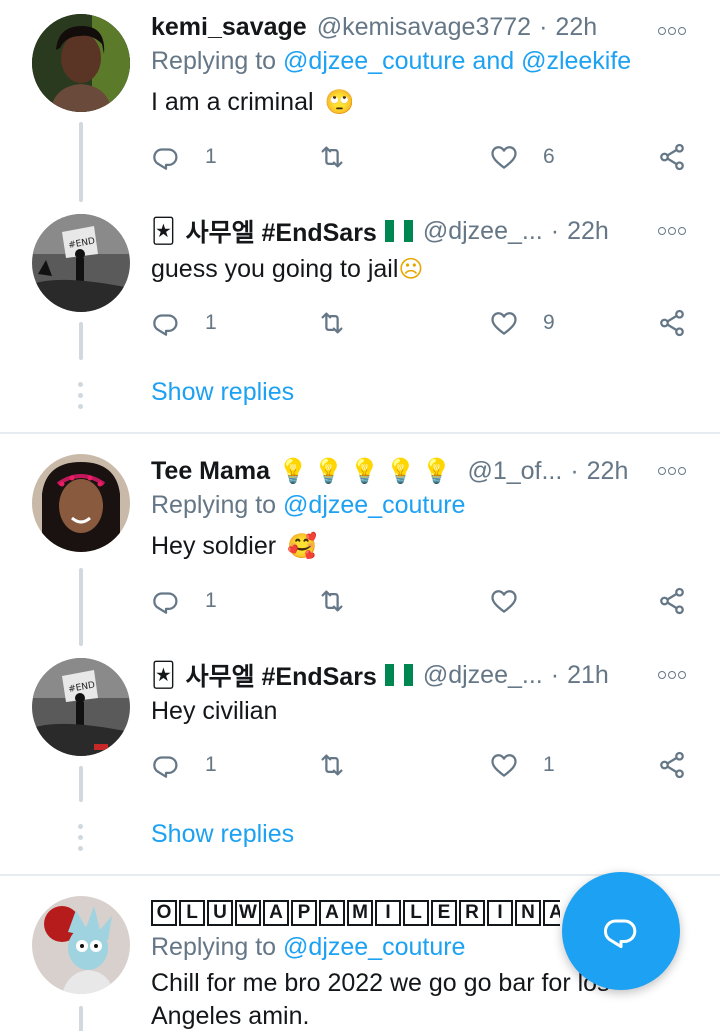 The width and height of the screenshot is (720, 1031). Describe the element at coordinates (522, 765) in the screenshot. I see `like-button: 1` at that location.